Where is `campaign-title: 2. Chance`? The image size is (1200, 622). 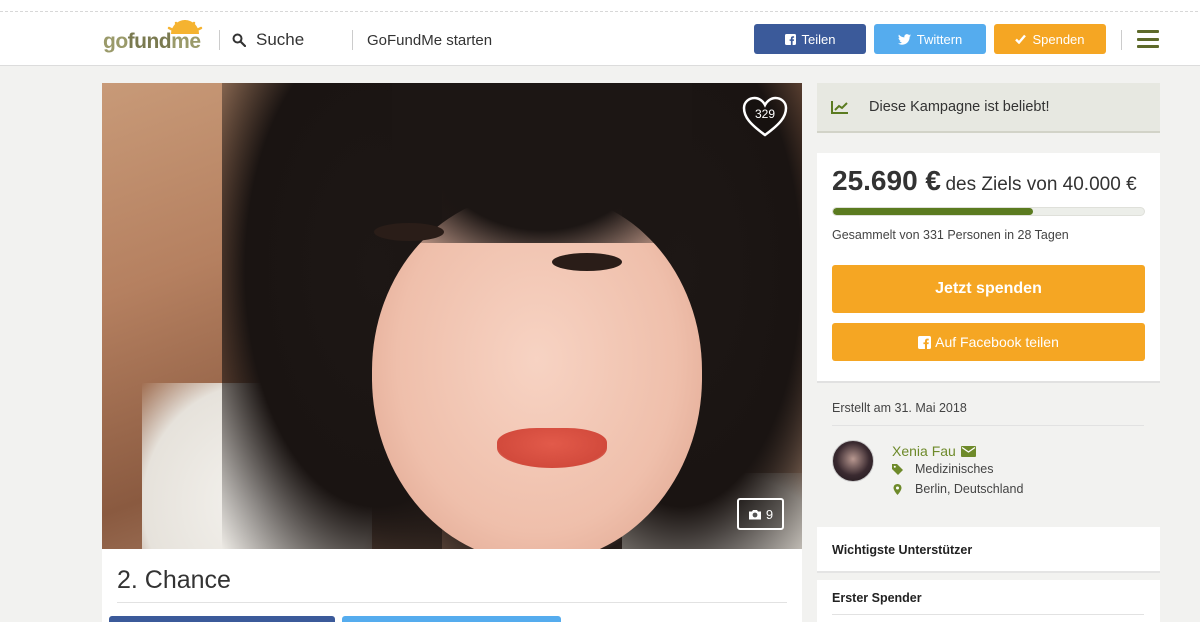 campaign-title: 2. Chance is located at coordinates (174, 580).